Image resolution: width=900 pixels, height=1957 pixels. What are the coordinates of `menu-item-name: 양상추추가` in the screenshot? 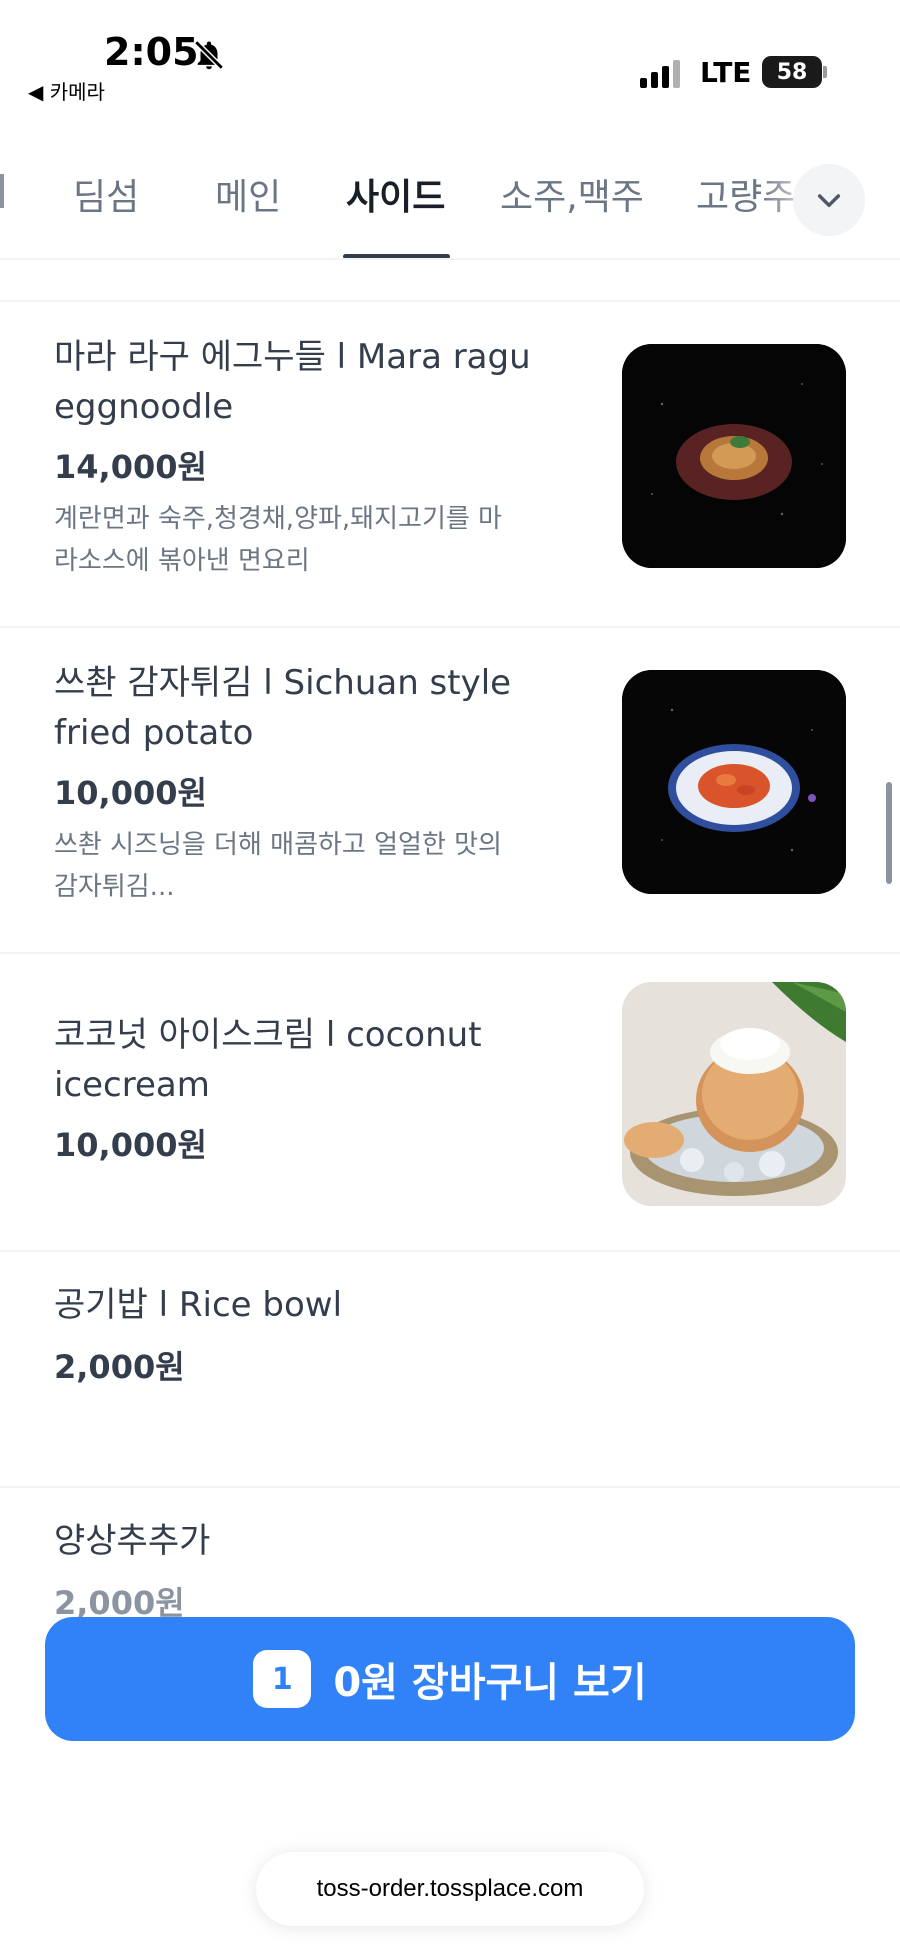 It's located at (132, 1541).